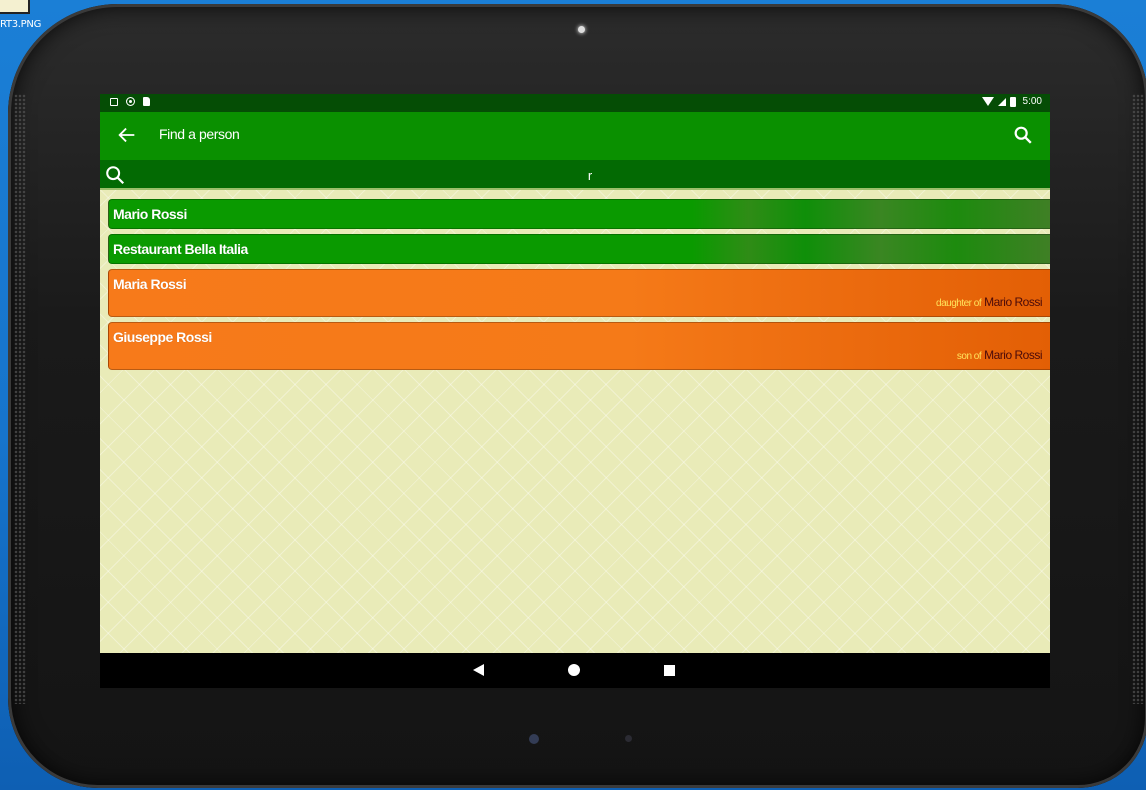  I want to click on page-title: Find a person, so click(199, 134).